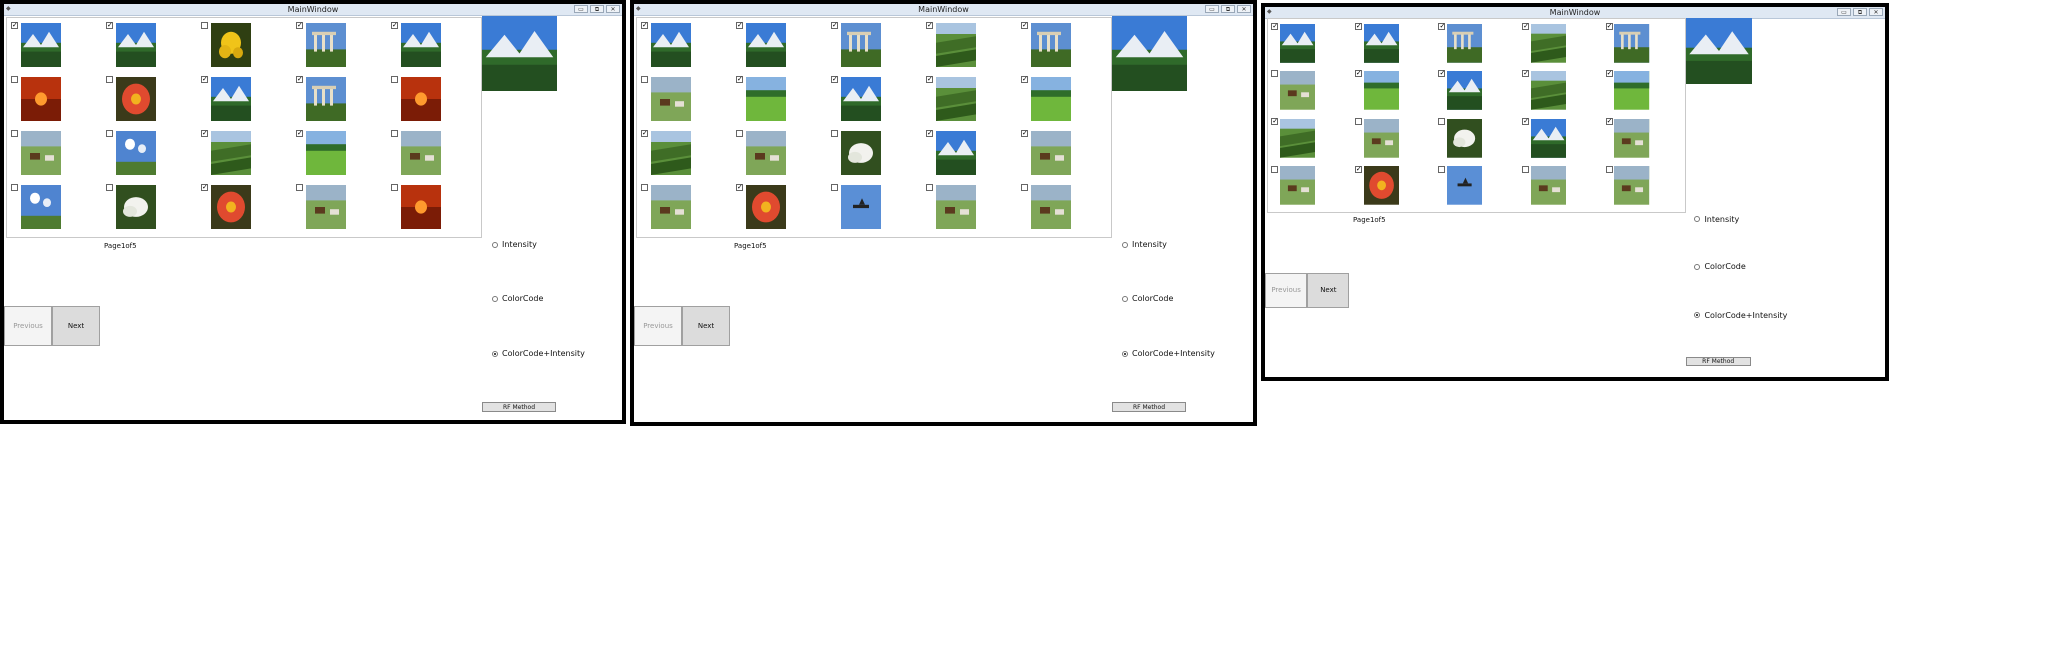 Image resolution: width=2056 pixels, height=663 pixels. Describe the element at coordinates (613, 9) in the screenshot. I see `close-icon: ✕` at that location.